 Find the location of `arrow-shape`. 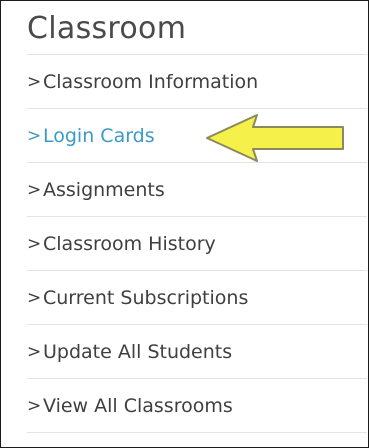

arrow-shape is located at coordinates (275, 138).